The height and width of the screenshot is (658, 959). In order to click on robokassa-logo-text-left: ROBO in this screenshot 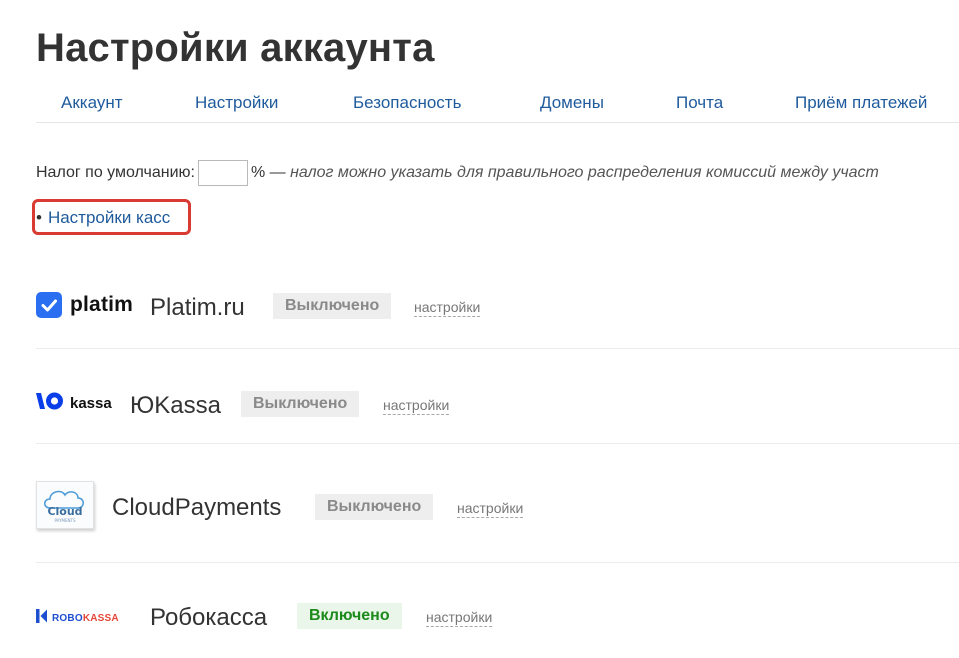, I will do `click(67, 618)`.